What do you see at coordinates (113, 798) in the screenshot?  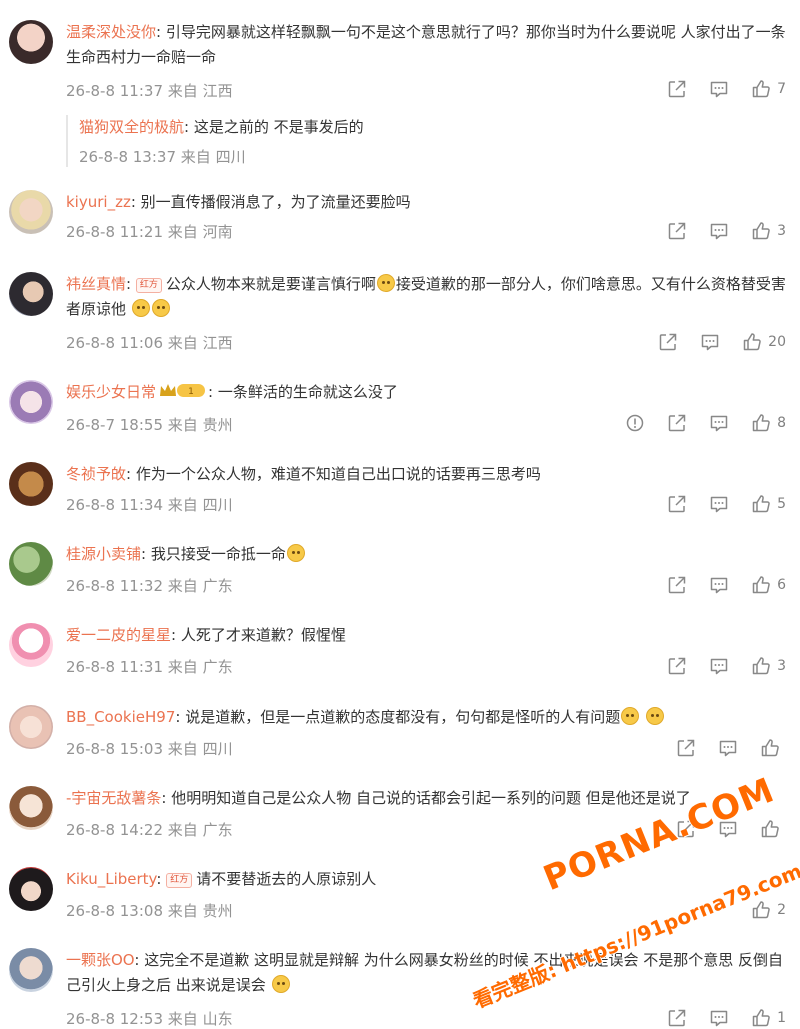 I see `username-link: -宇宙无敌薯条` at bounding box center [113, 798].